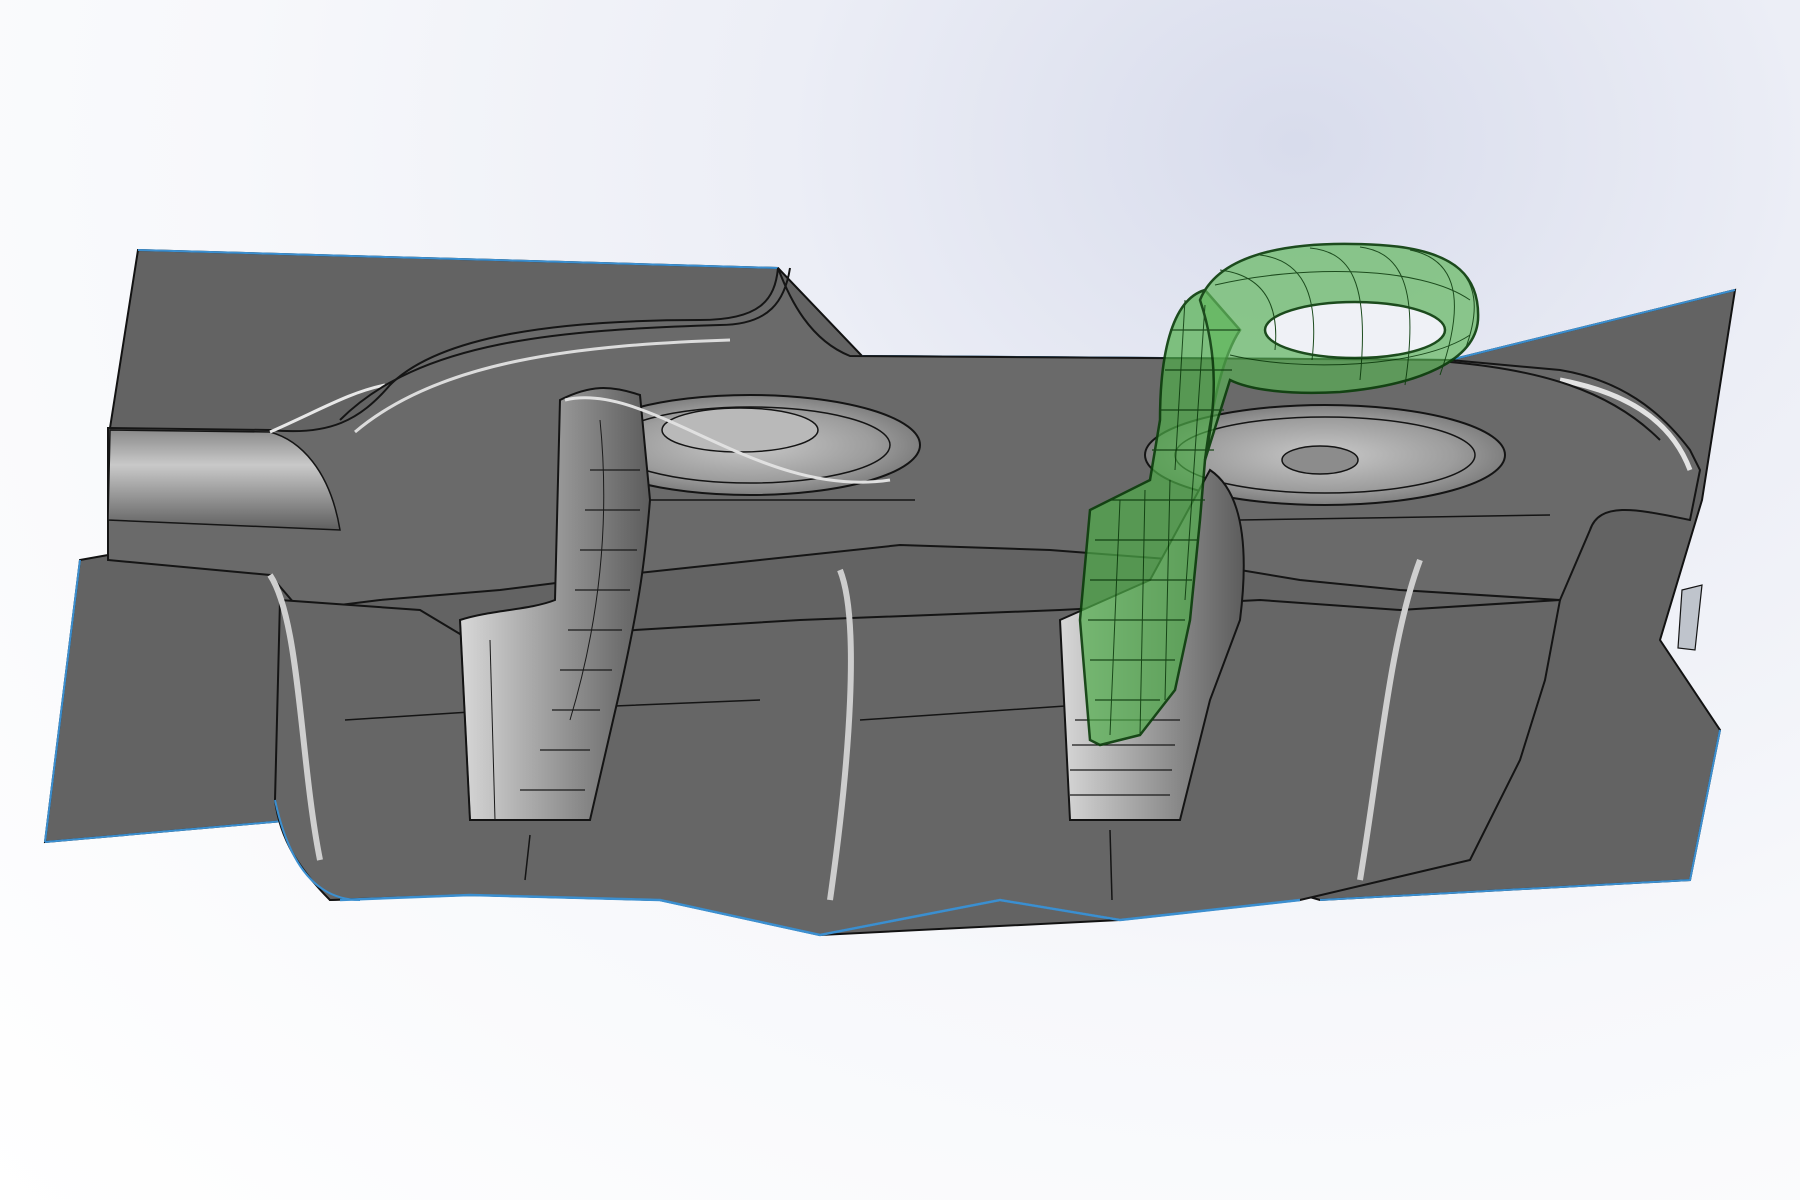 This screenshot has width=1800, height=1200. I want to click on part-loop-hole, so click(1355, 330).